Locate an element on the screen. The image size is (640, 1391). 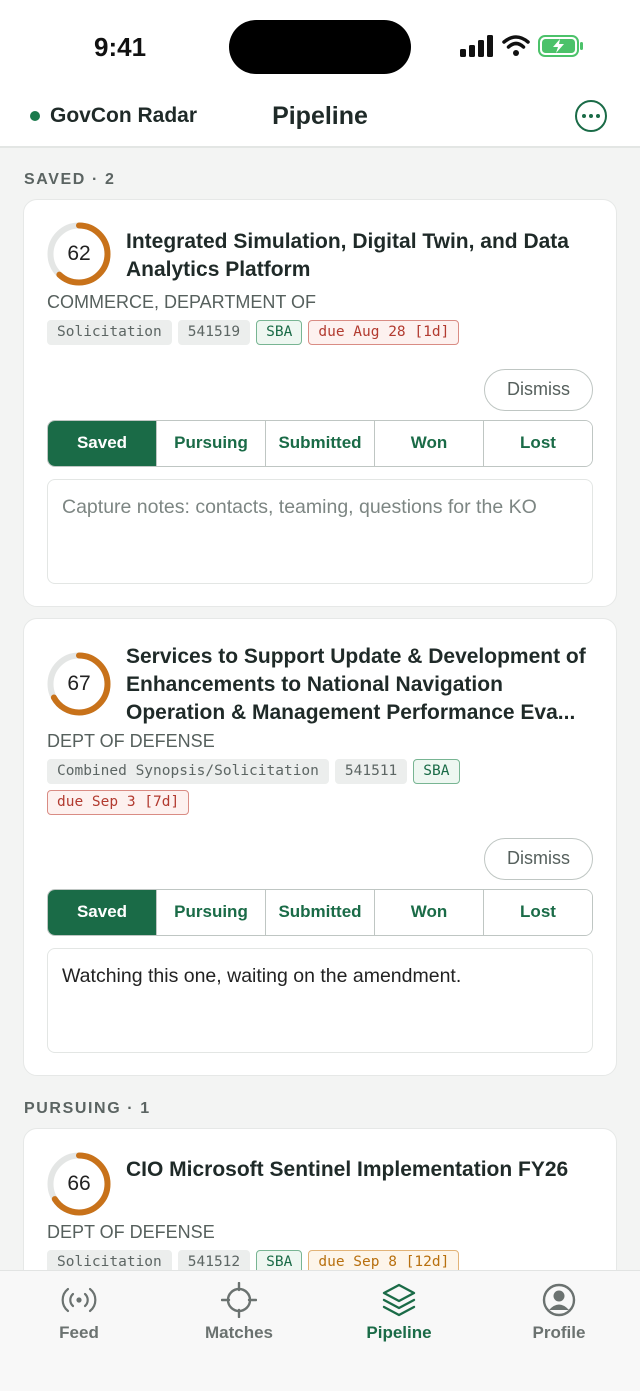
status-icons is located at coordinates (522, 46).